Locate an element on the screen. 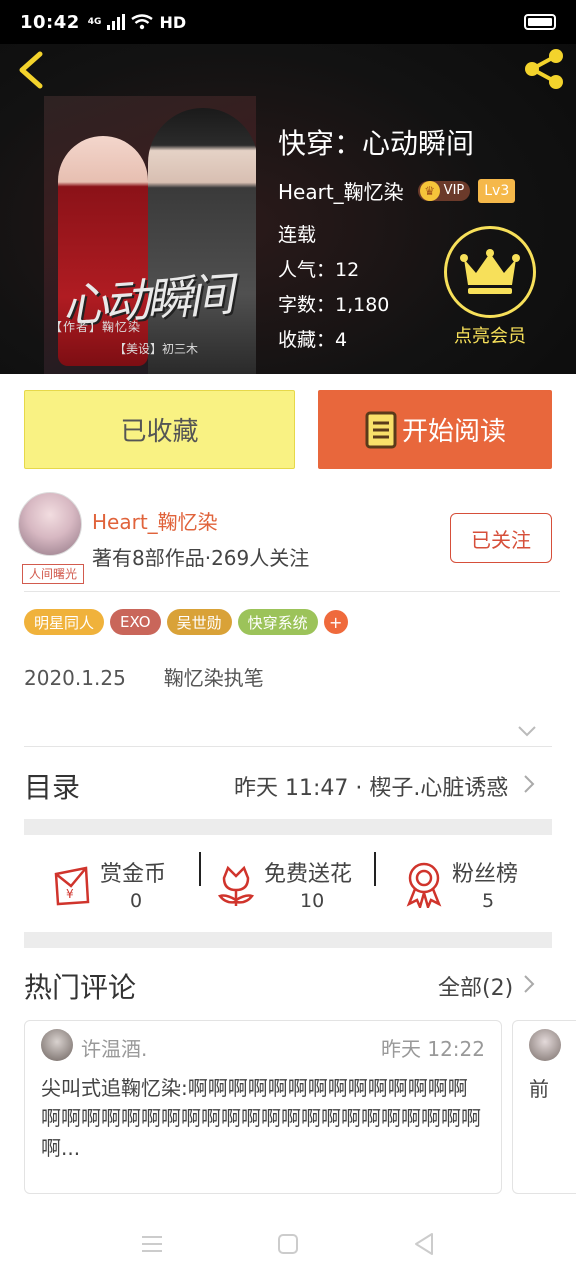 Image resolution: width=576 pixels, height=1280 pixels. tag-item: 吴世勋 is located at coordinates (199, 622).